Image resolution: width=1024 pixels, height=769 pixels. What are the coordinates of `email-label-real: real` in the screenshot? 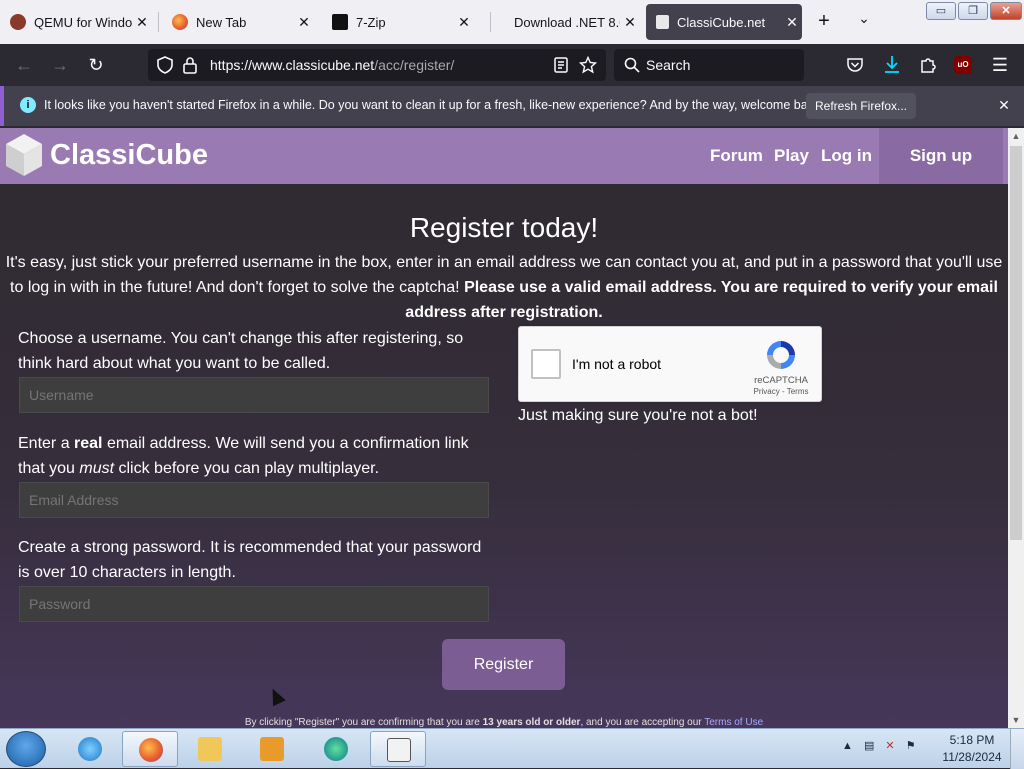 It's located at (88, 443).